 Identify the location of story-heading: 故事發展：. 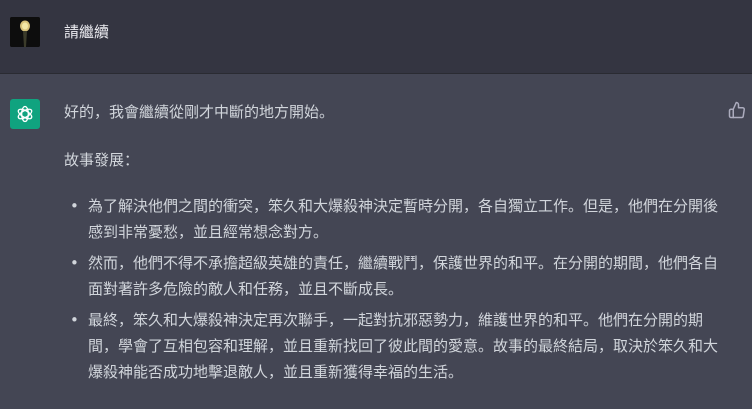
(102, 160).